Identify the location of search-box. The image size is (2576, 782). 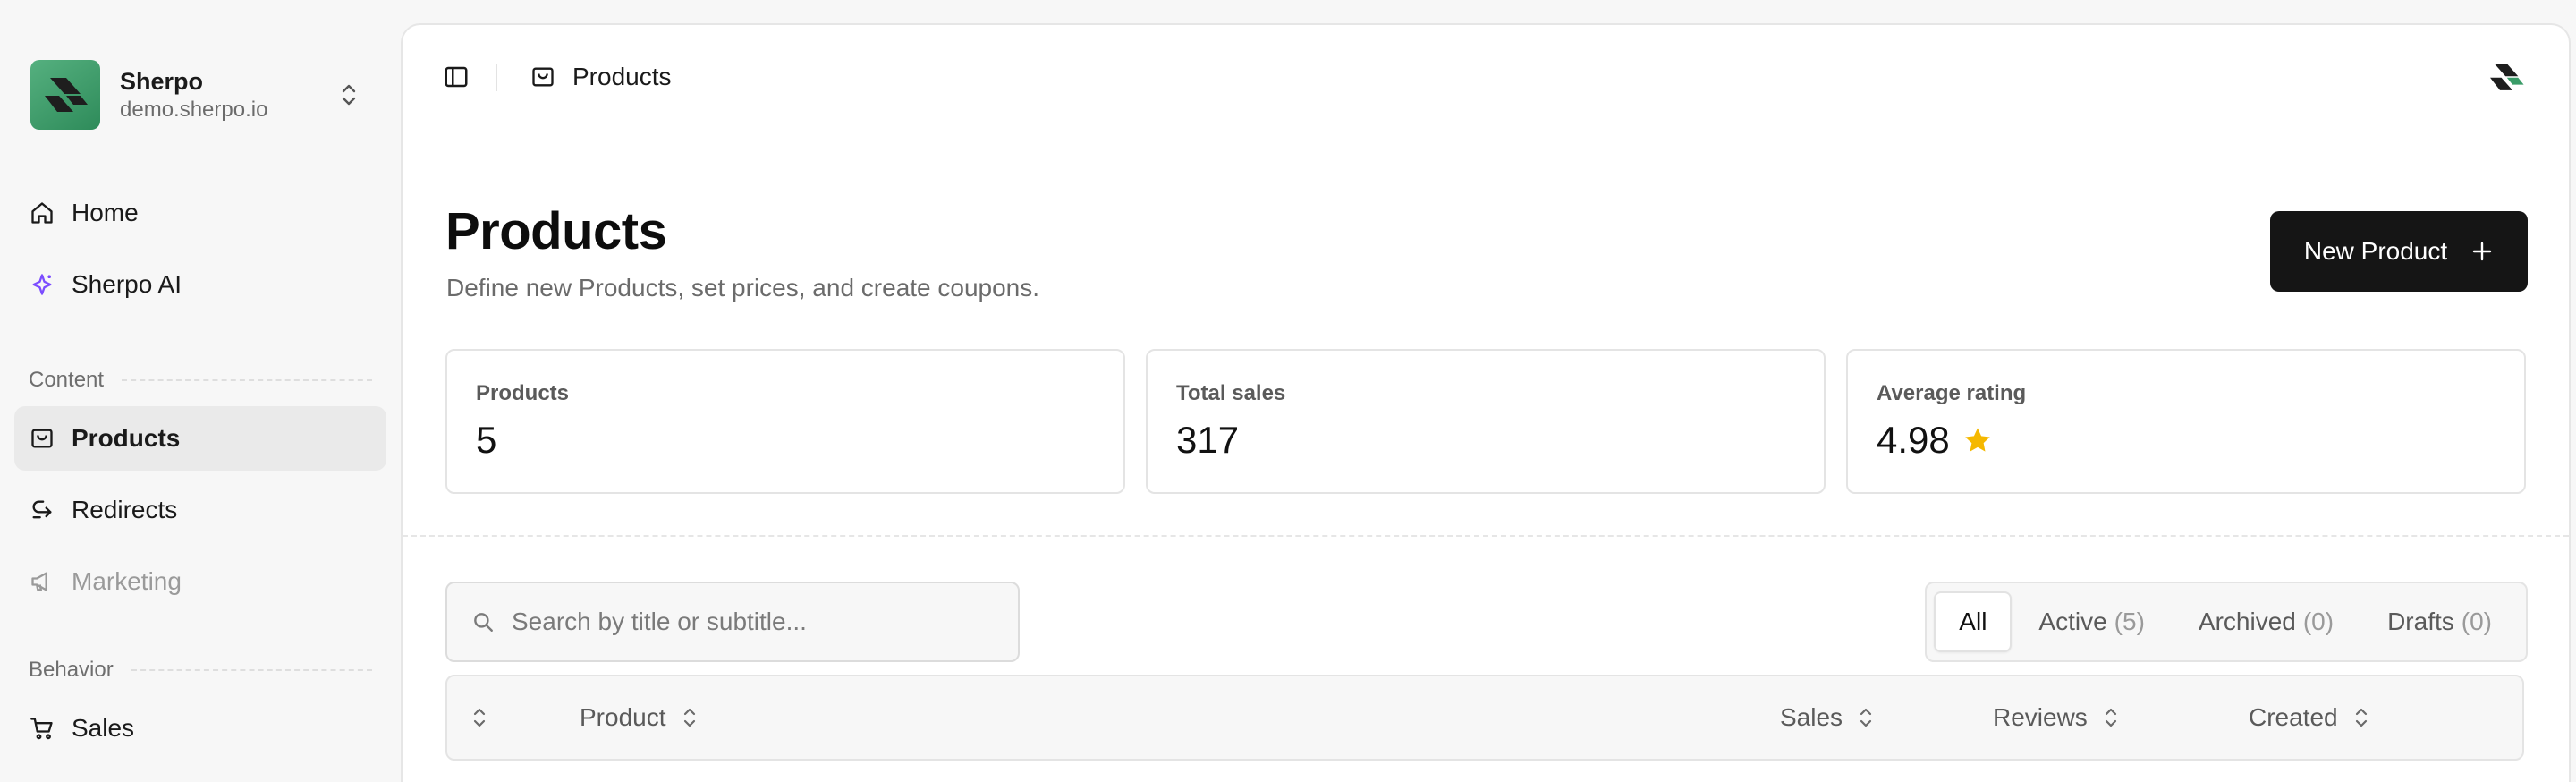
(732, 622).